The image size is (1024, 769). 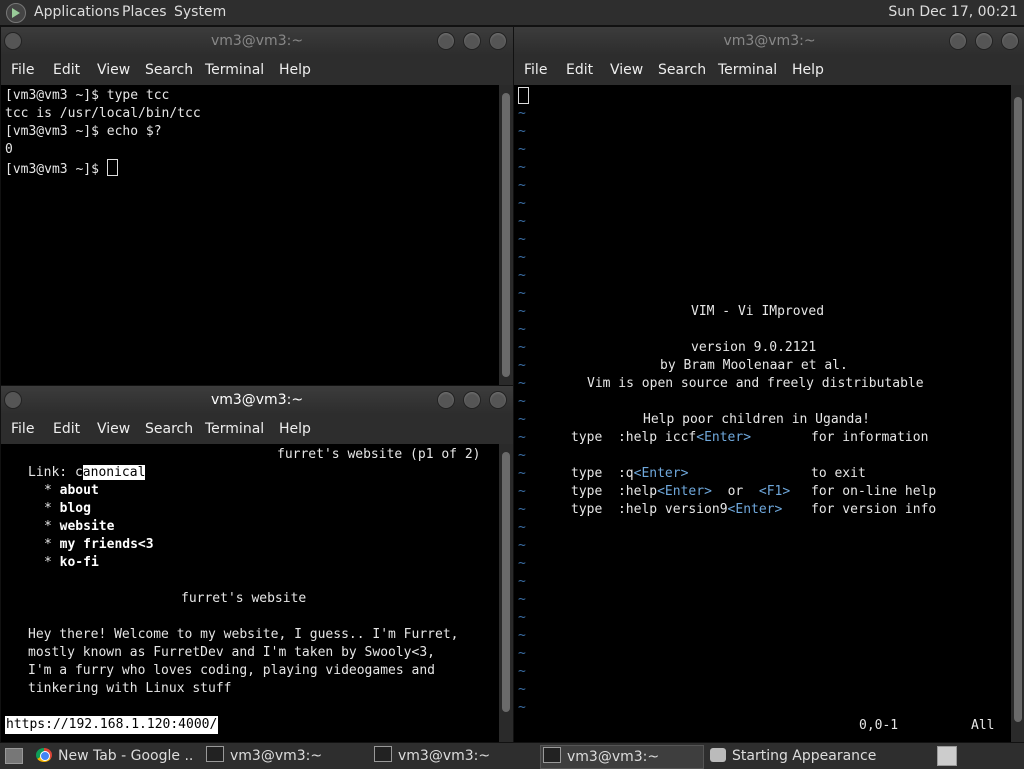 I want to click on nav-item: * blog, so click(x=67, y=509).